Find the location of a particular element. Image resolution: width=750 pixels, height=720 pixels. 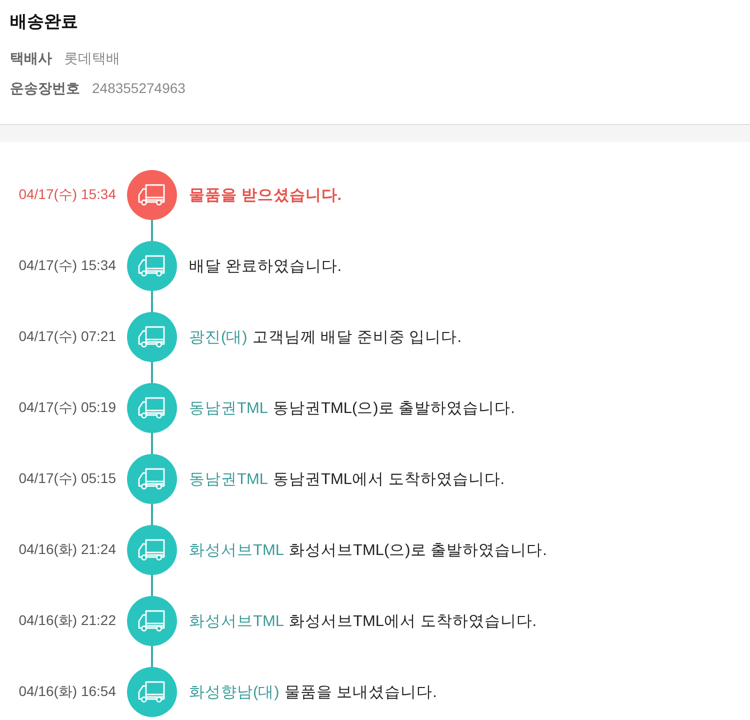

event-location: 화성향남(대) is located at coordinates (234, 692).